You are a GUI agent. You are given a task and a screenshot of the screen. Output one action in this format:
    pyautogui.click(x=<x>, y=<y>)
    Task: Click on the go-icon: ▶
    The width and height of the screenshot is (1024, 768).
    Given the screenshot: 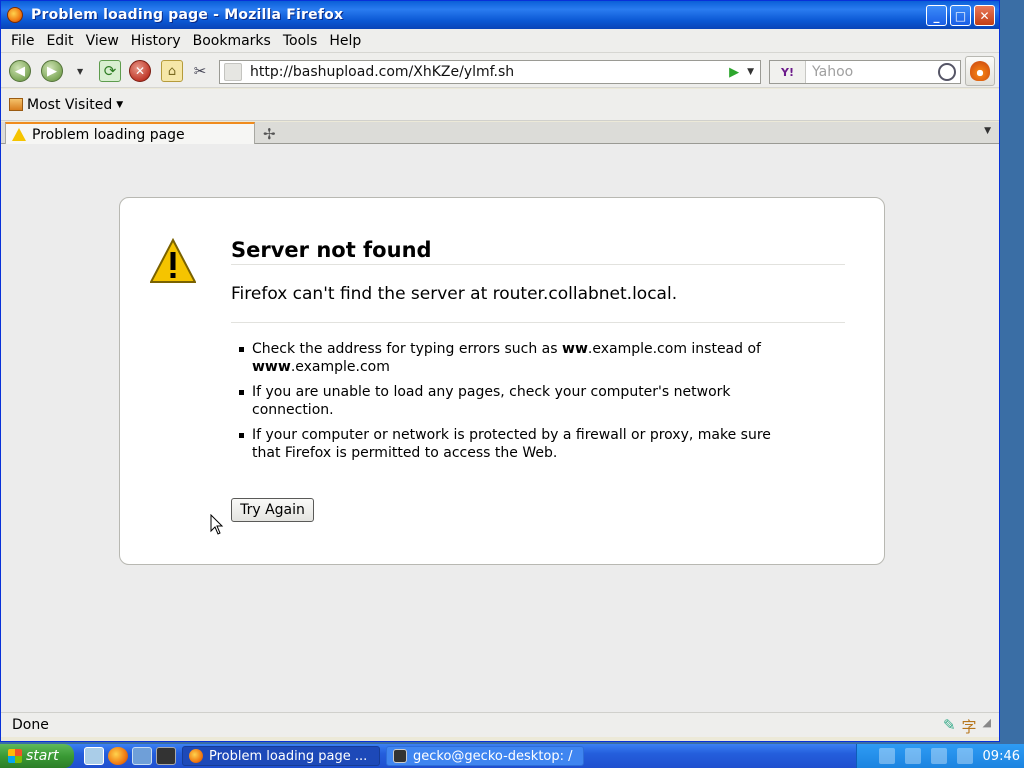 What is the action you would take?
    pyautogui.click(x=734, y=72)
    